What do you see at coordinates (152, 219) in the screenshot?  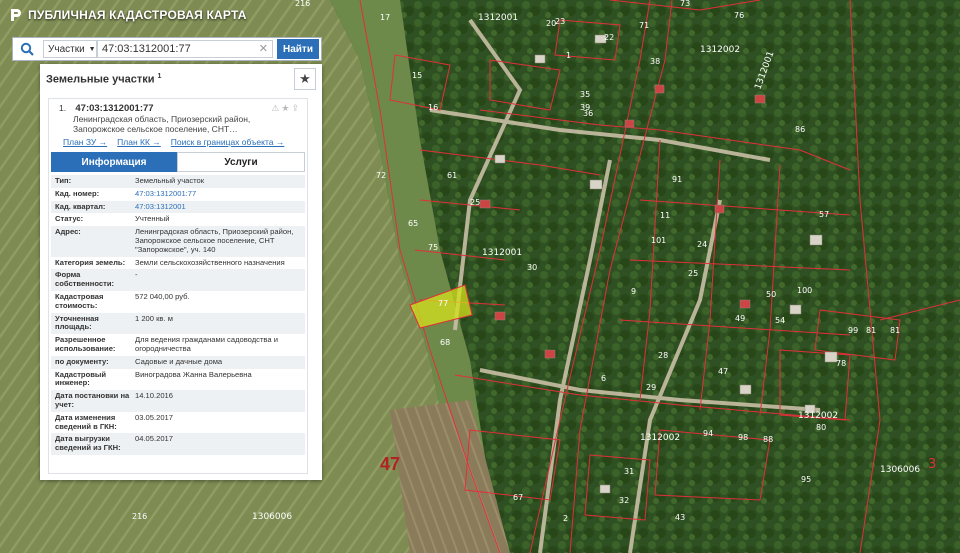 I see `info-row-value: Учтенный` at bounding box center [152, 219].